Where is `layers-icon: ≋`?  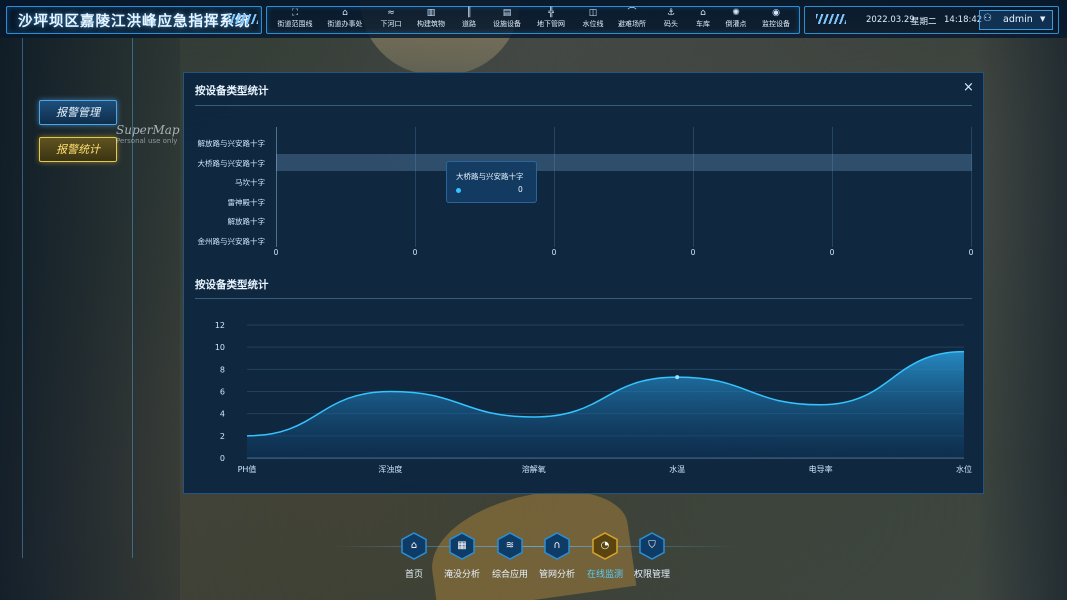
layers-icon: ≋ is located at coordinates (510, 545).